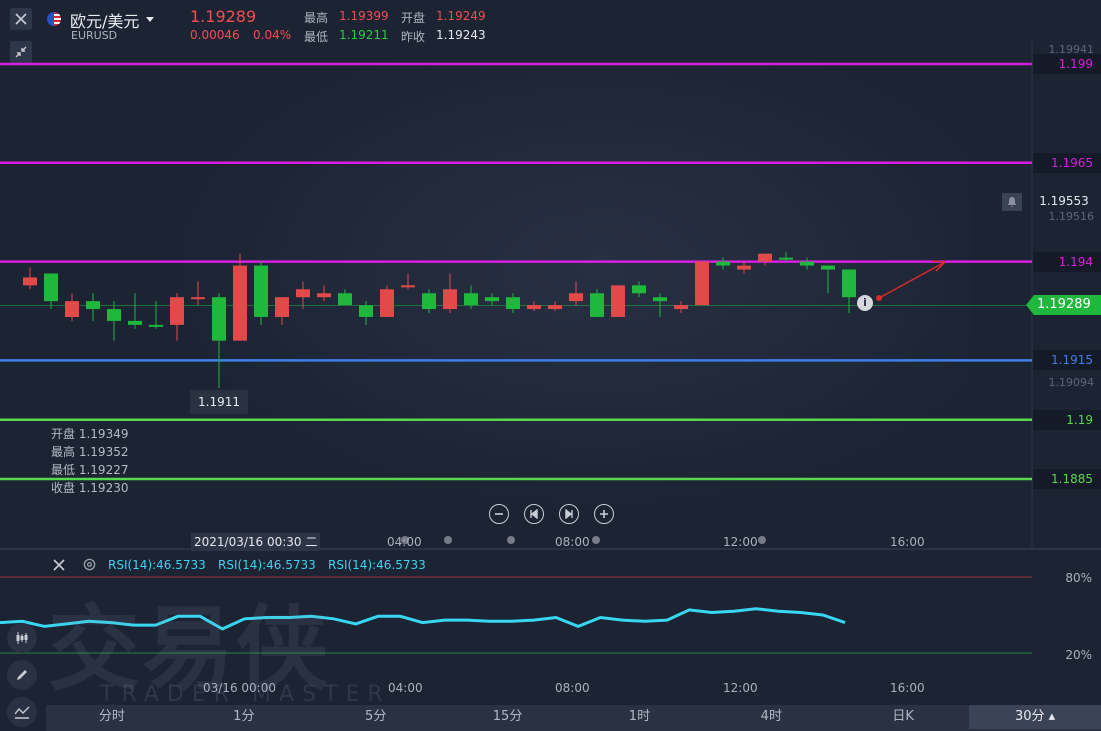  Describe the element at coordinates (740, 688) in the screenshot. I see `rsi-tick-3: 12:00` at that location.